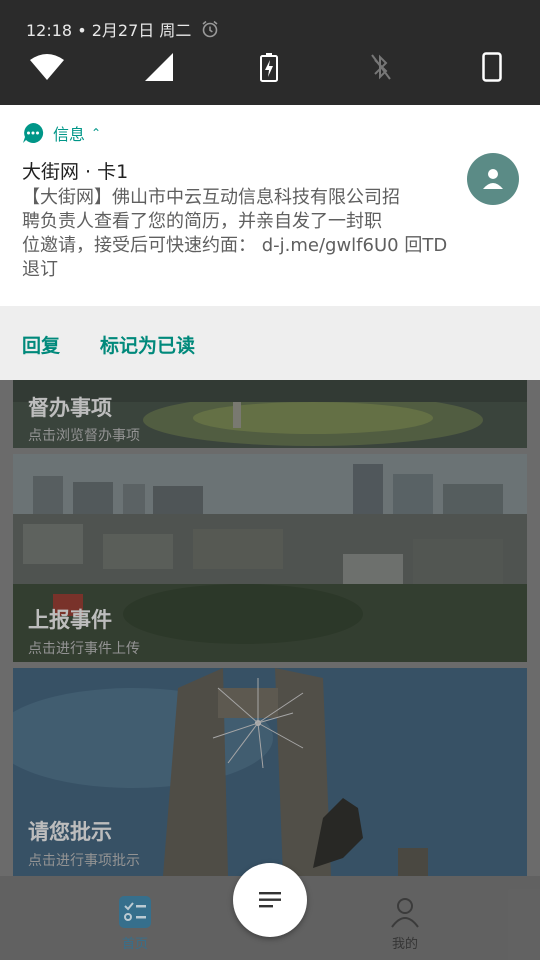 The height and width of the screenshot is (960, 540). I want to click on notification-header: 信息 ⌃, so click(61, 133).